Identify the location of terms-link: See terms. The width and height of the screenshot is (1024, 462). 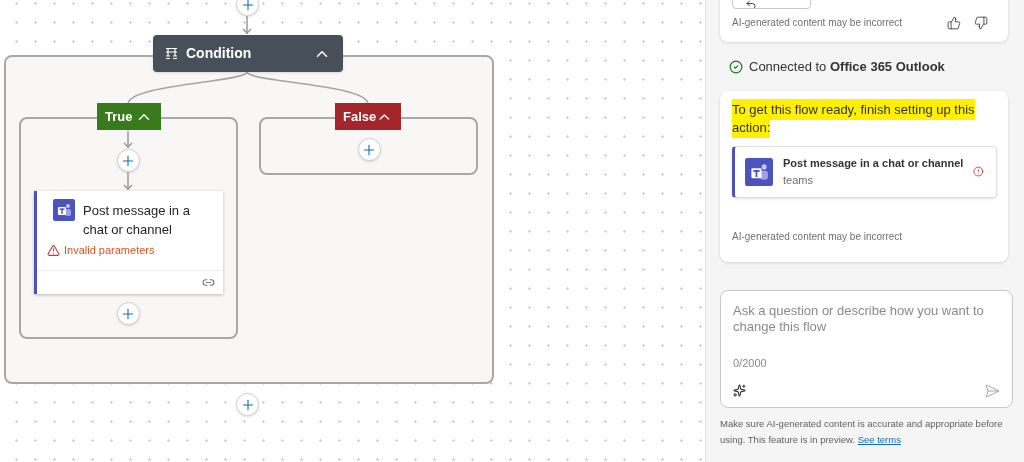
(879, 439).